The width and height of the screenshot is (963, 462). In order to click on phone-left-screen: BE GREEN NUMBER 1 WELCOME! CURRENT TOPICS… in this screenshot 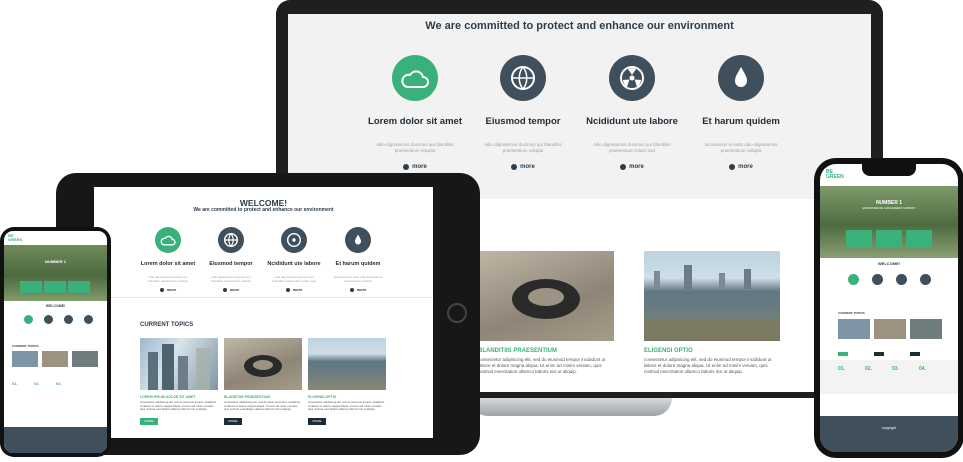, I will do `click(55, 342)`.